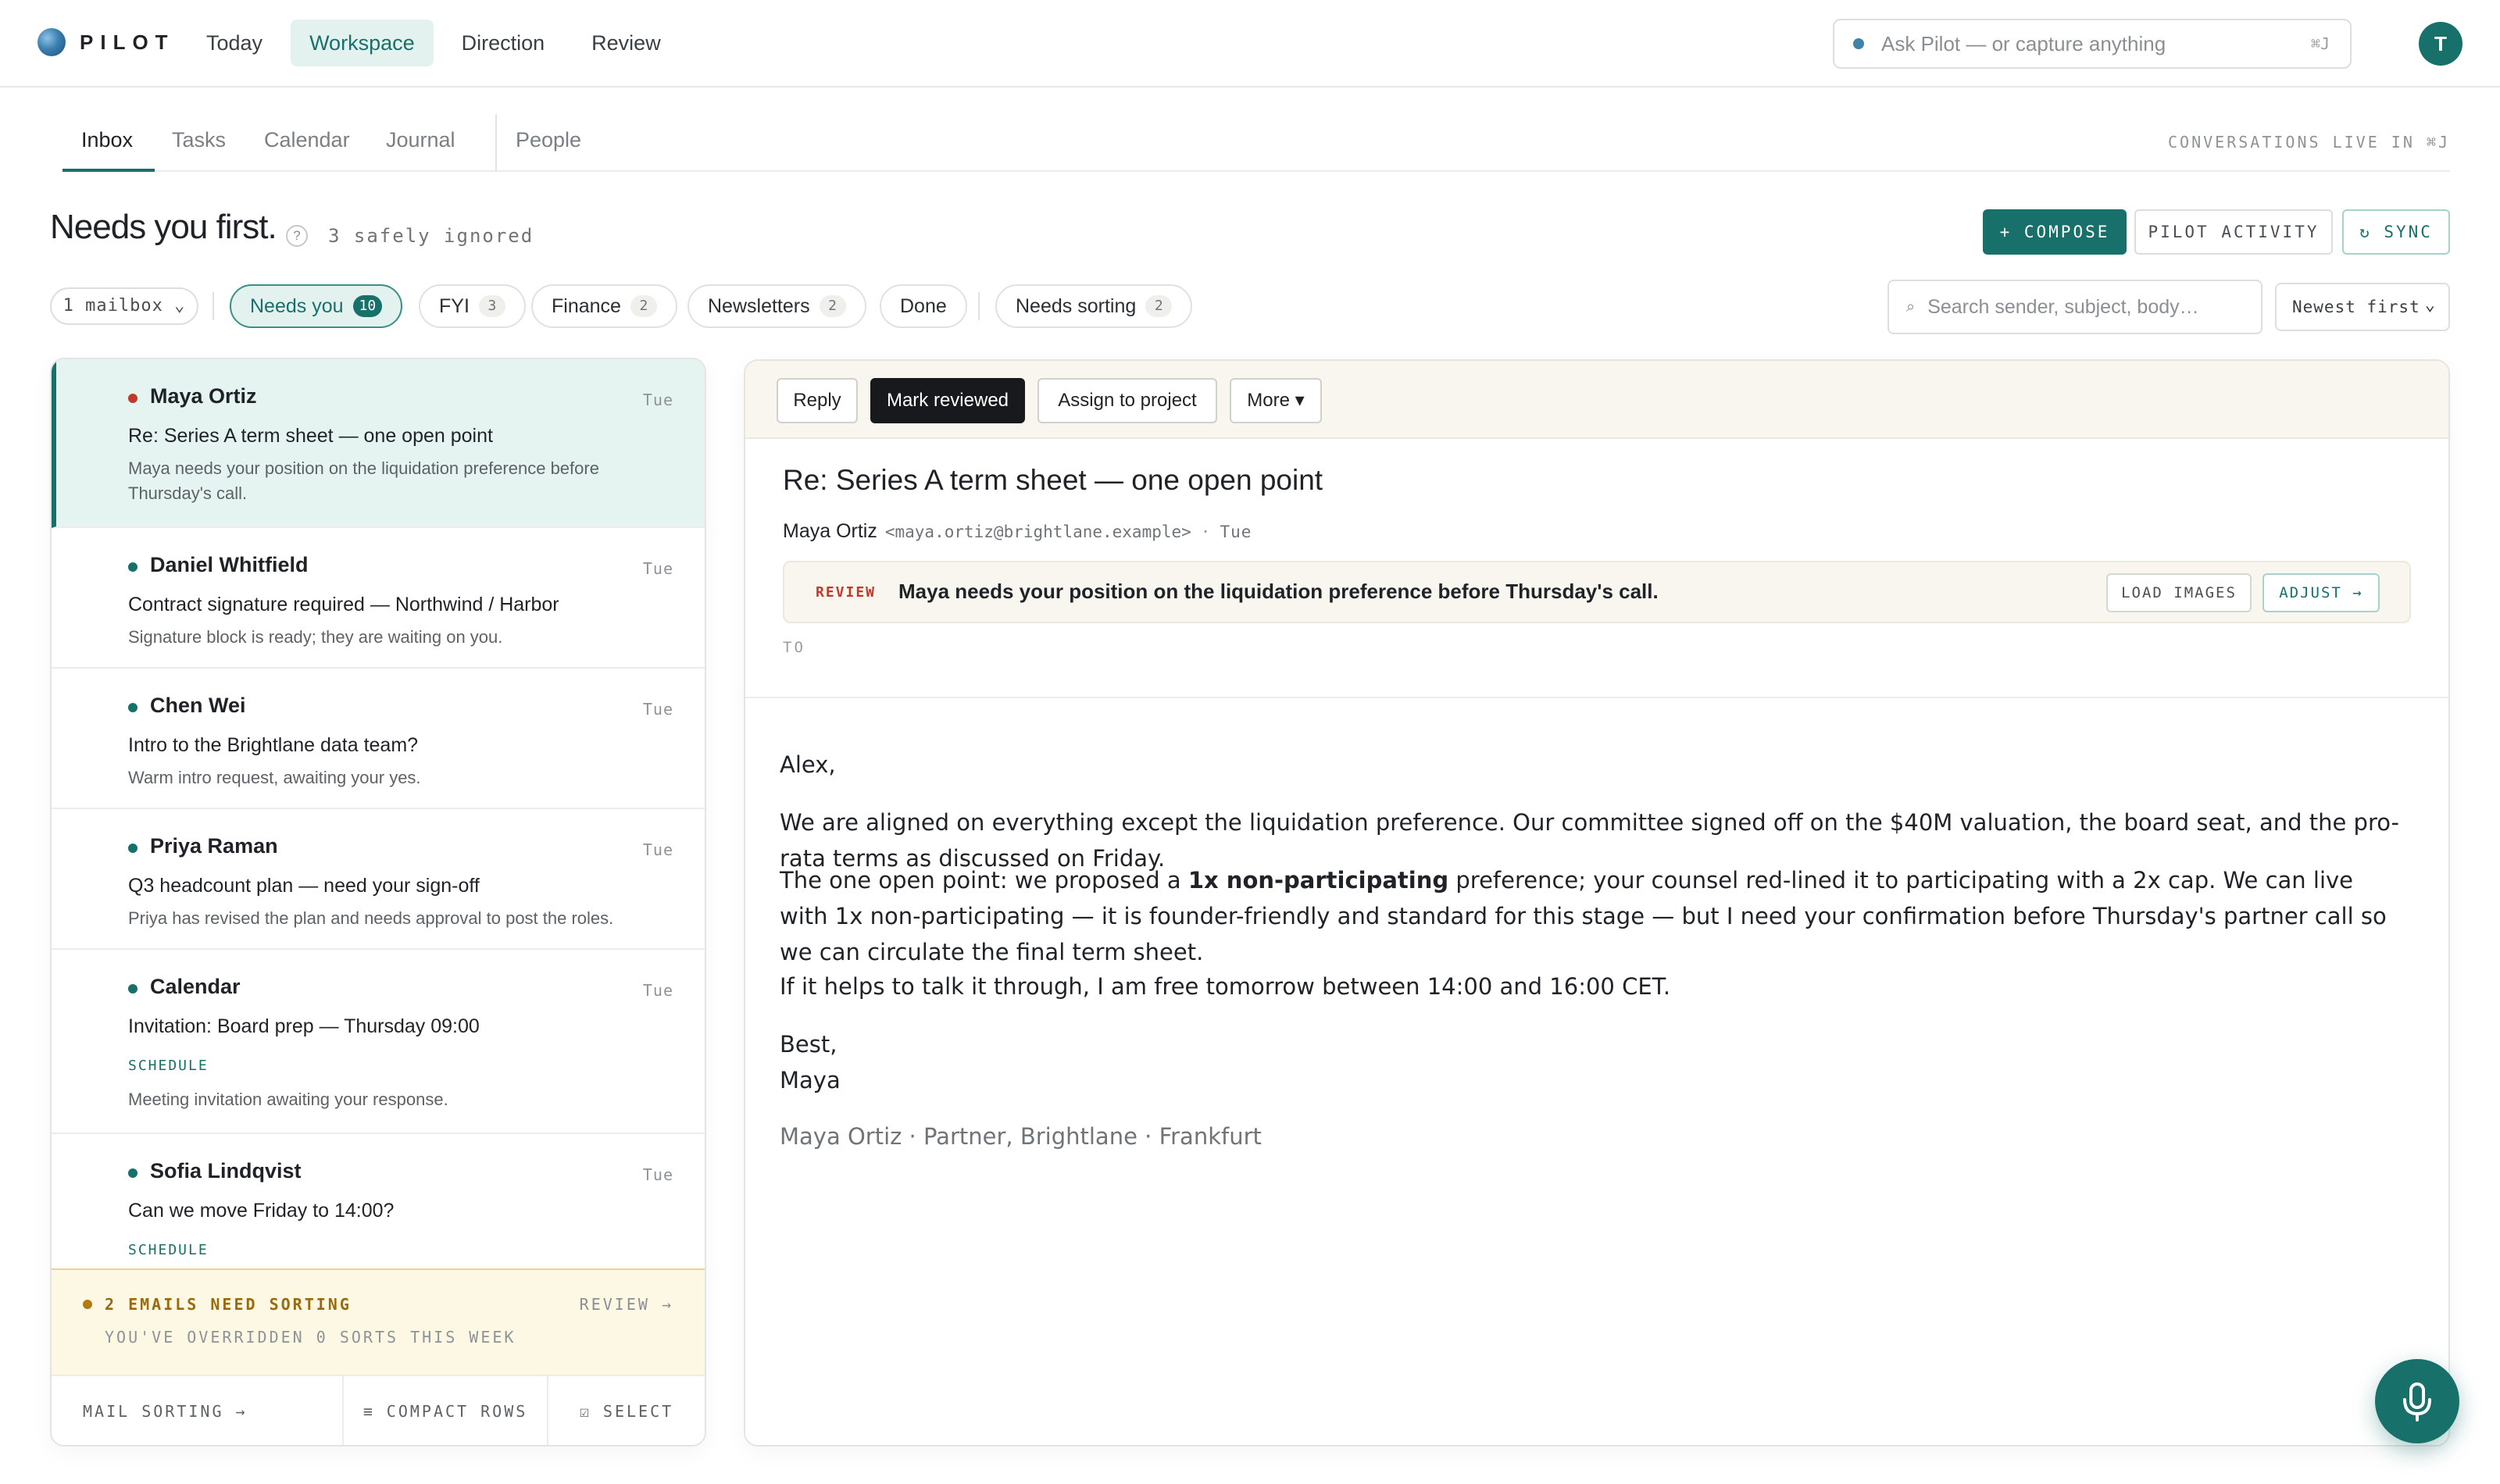  I want to click on header-divider, so click(1596, 697).